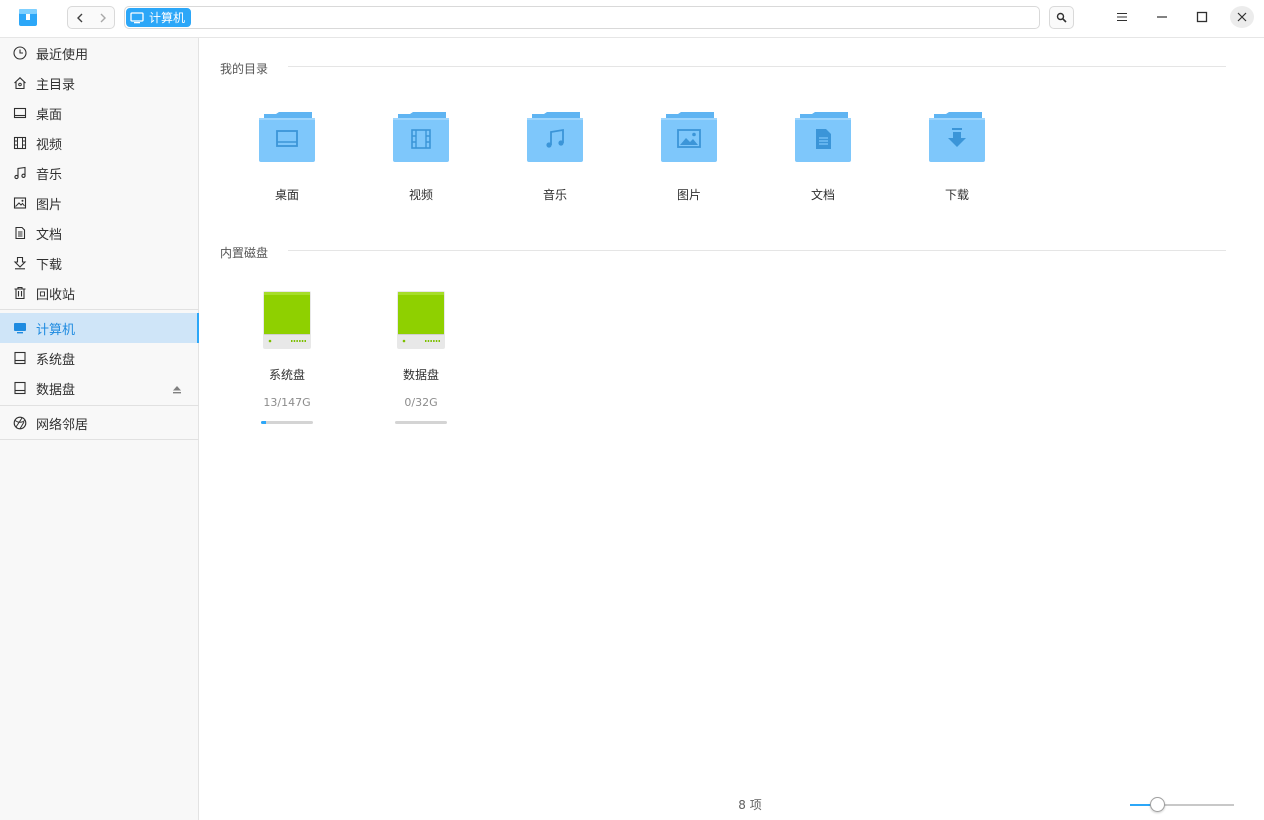 This screenshot has width=1264, height=820. What do you see at coordinates (56, 85) in the screenshot?
I see `sidebar-item-label: 主目录` at bounding box center [56, 85].